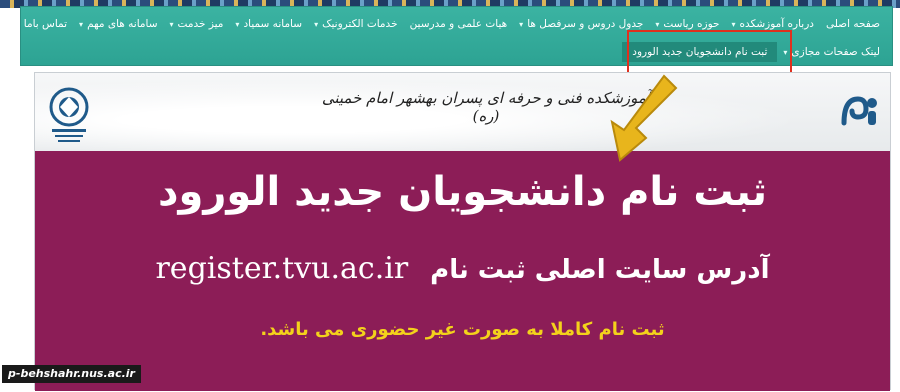 The image size is (900, 392). I want to click on nav-item-important-systems: سامانه های مهم ▾, so click(118, 24).